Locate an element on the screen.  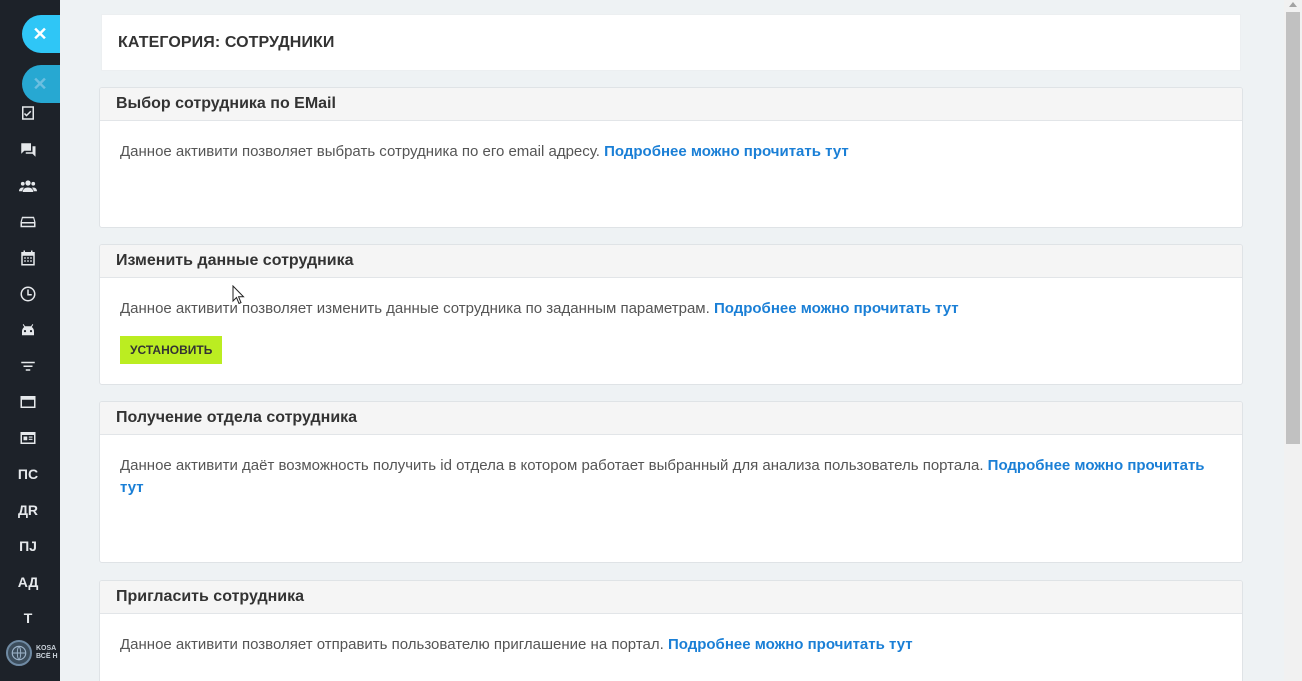
page-title: КАТЕГОРИЯ: СОТРУДНИКИ is located at coordinates (226, 42).